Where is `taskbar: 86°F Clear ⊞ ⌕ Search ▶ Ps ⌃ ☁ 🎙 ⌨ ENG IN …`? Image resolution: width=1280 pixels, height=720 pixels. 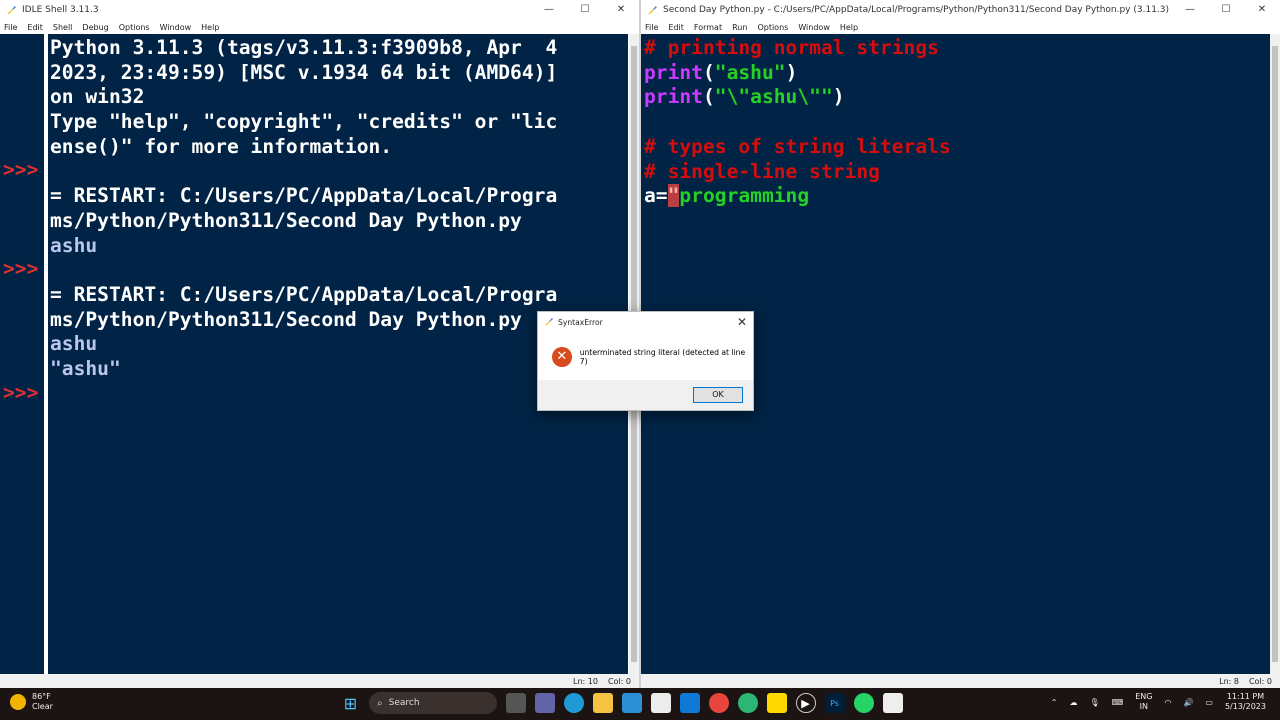
taskbar: 86°F Clear ⊞ ⌕ Search ▶ Ps ⌃ ☁ 🎙 ⌨ ENG IN … is located at coordinates (640, 704).